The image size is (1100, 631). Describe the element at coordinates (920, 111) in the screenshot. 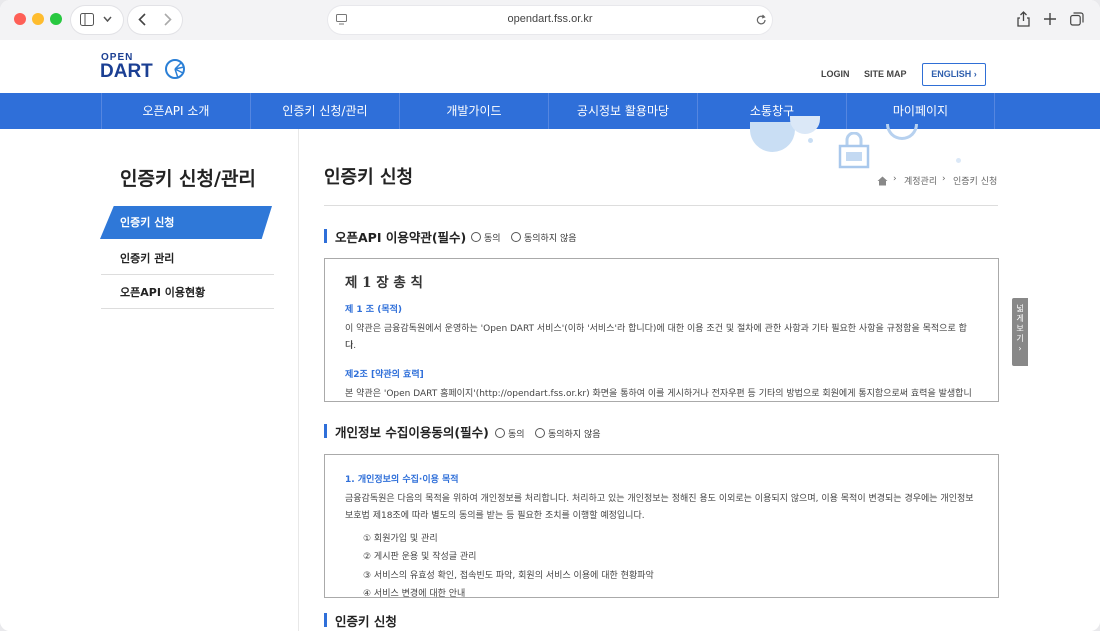

I see `nav-item-mypage: 마이페이지` at that location.